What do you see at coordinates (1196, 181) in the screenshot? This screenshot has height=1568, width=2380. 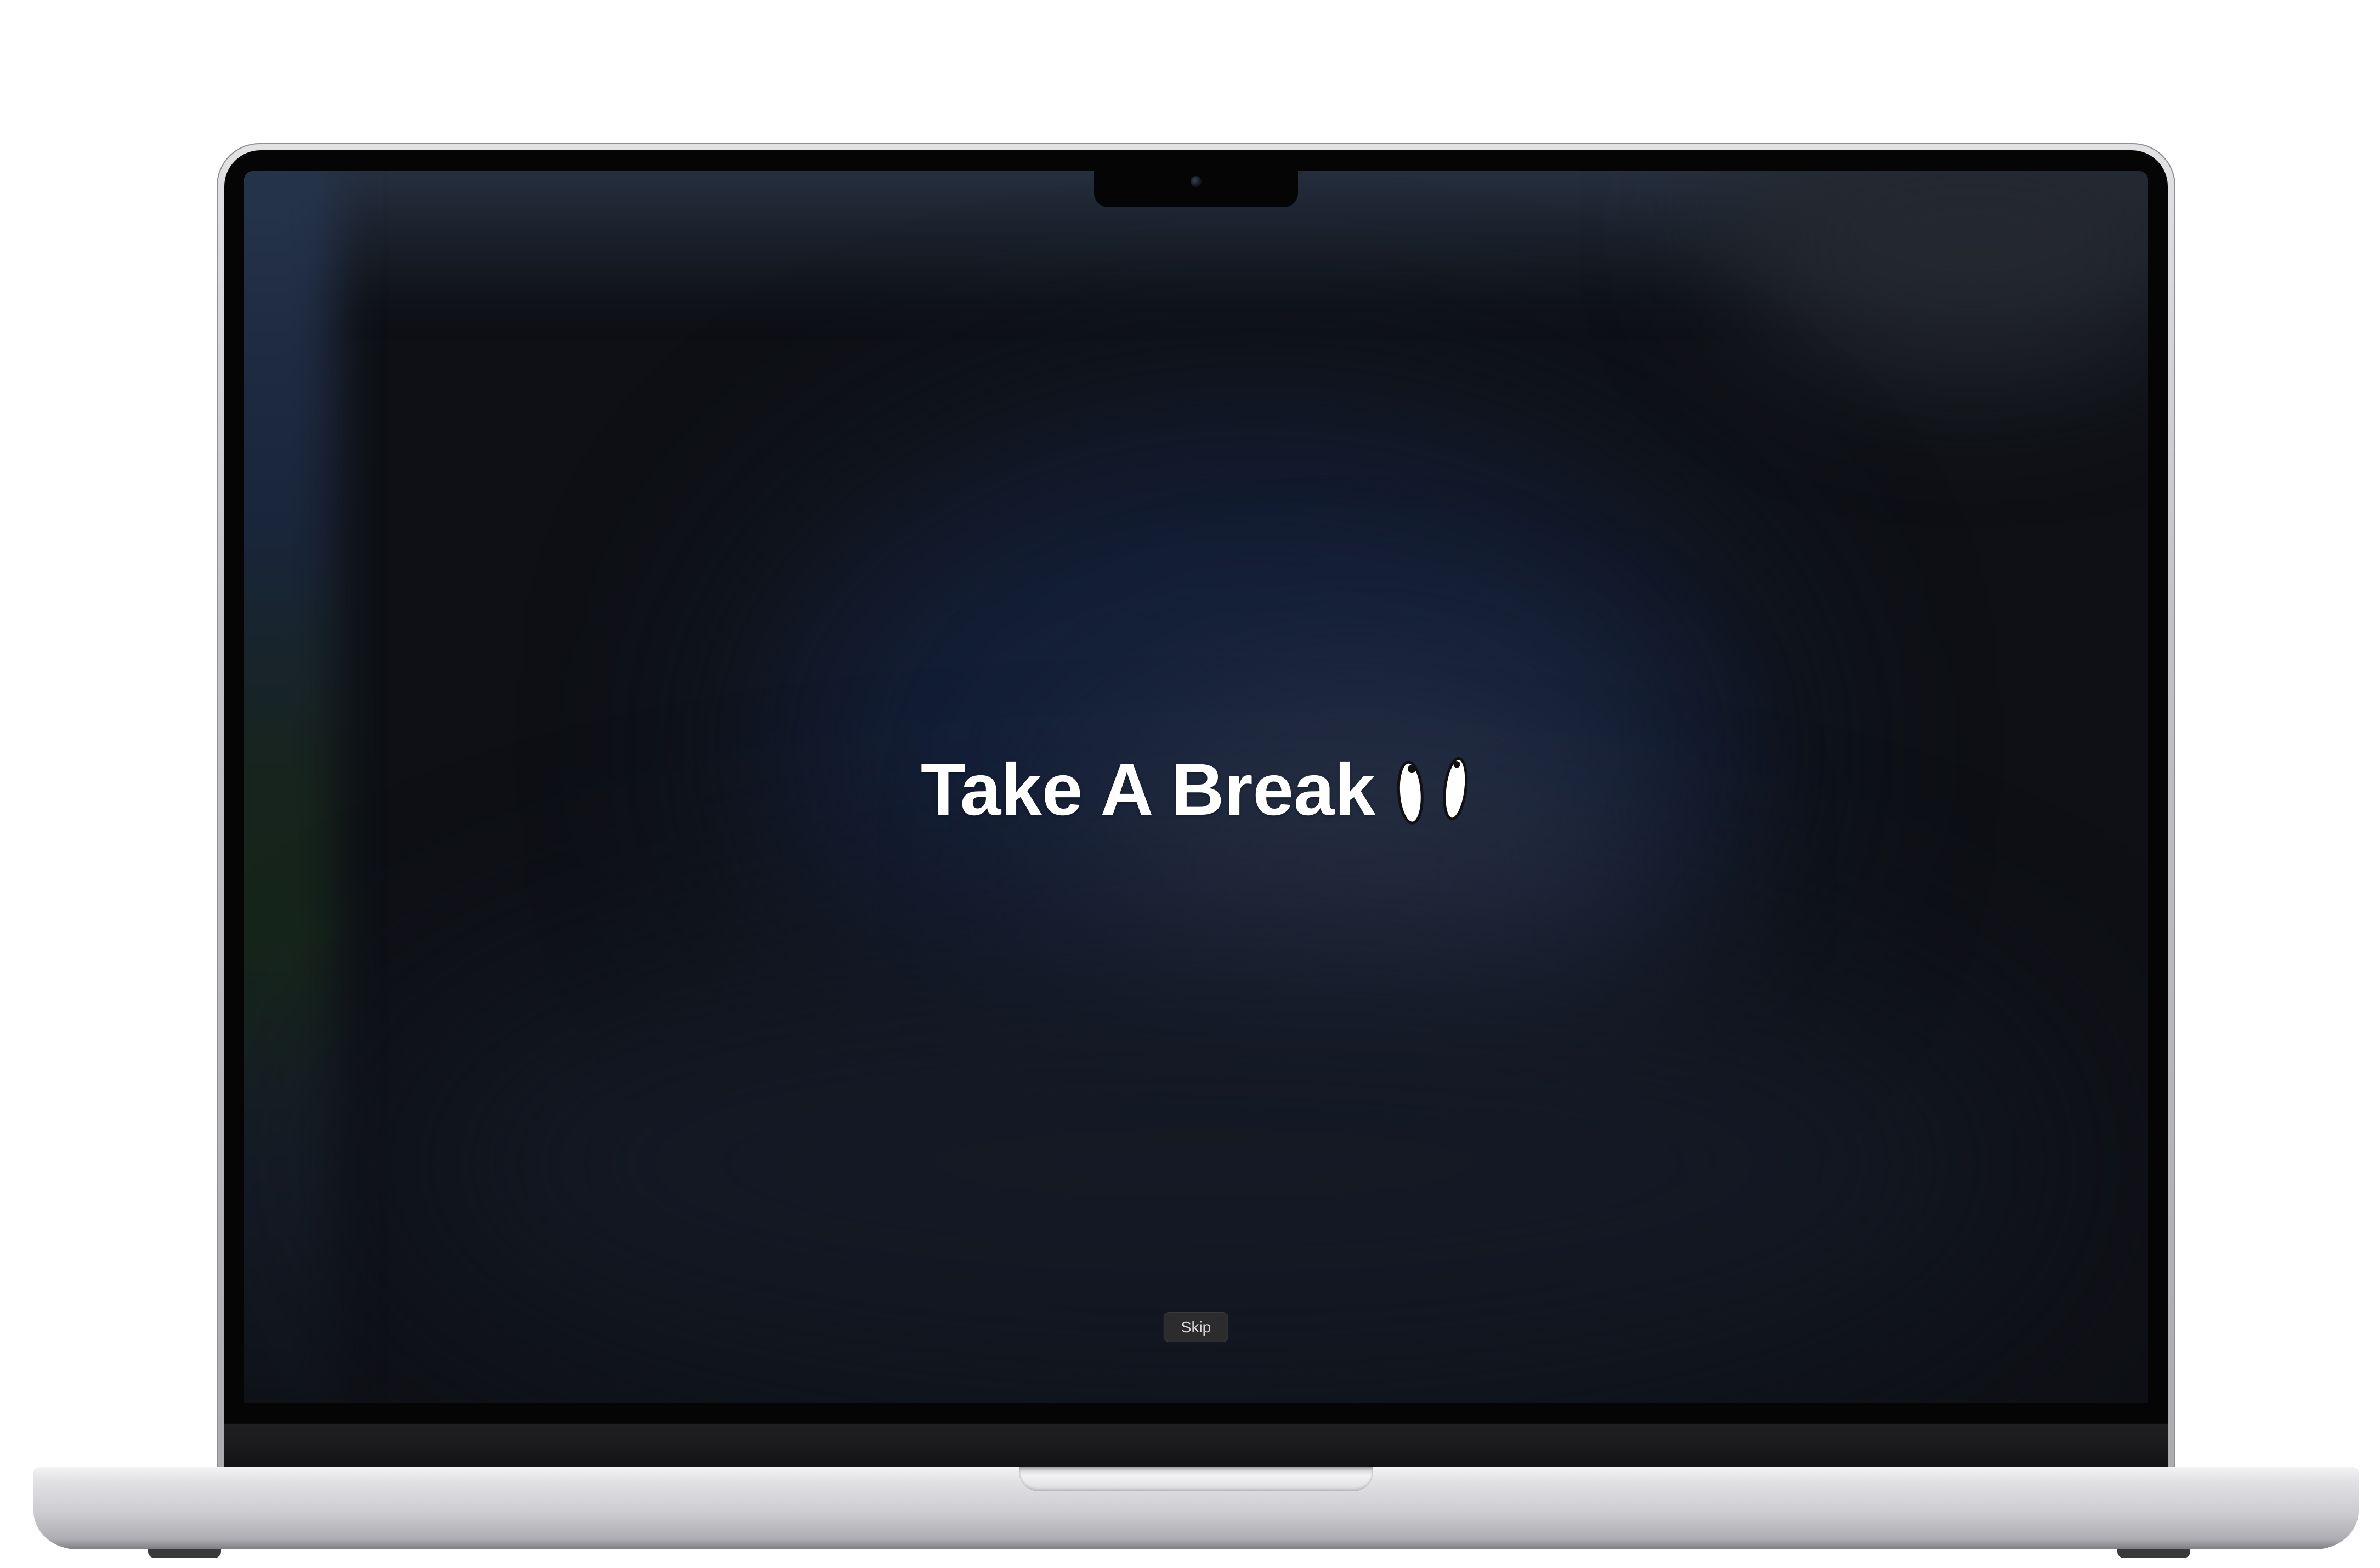 I see `camera-icon` at bounding box center [1196, 181].